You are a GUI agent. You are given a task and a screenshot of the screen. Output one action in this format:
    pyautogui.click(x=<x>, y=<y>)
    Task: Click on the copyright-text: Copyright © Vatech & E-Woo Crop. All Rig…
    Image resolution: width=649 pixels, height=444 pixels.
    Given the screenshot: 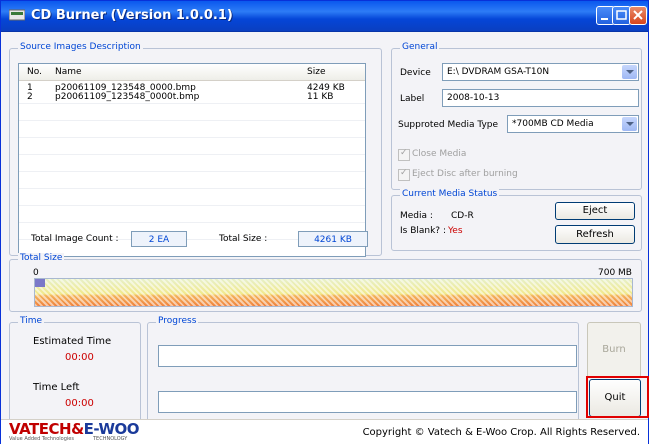 What is the action you would take?
    pyautogui.click(x=501, y=432)
    